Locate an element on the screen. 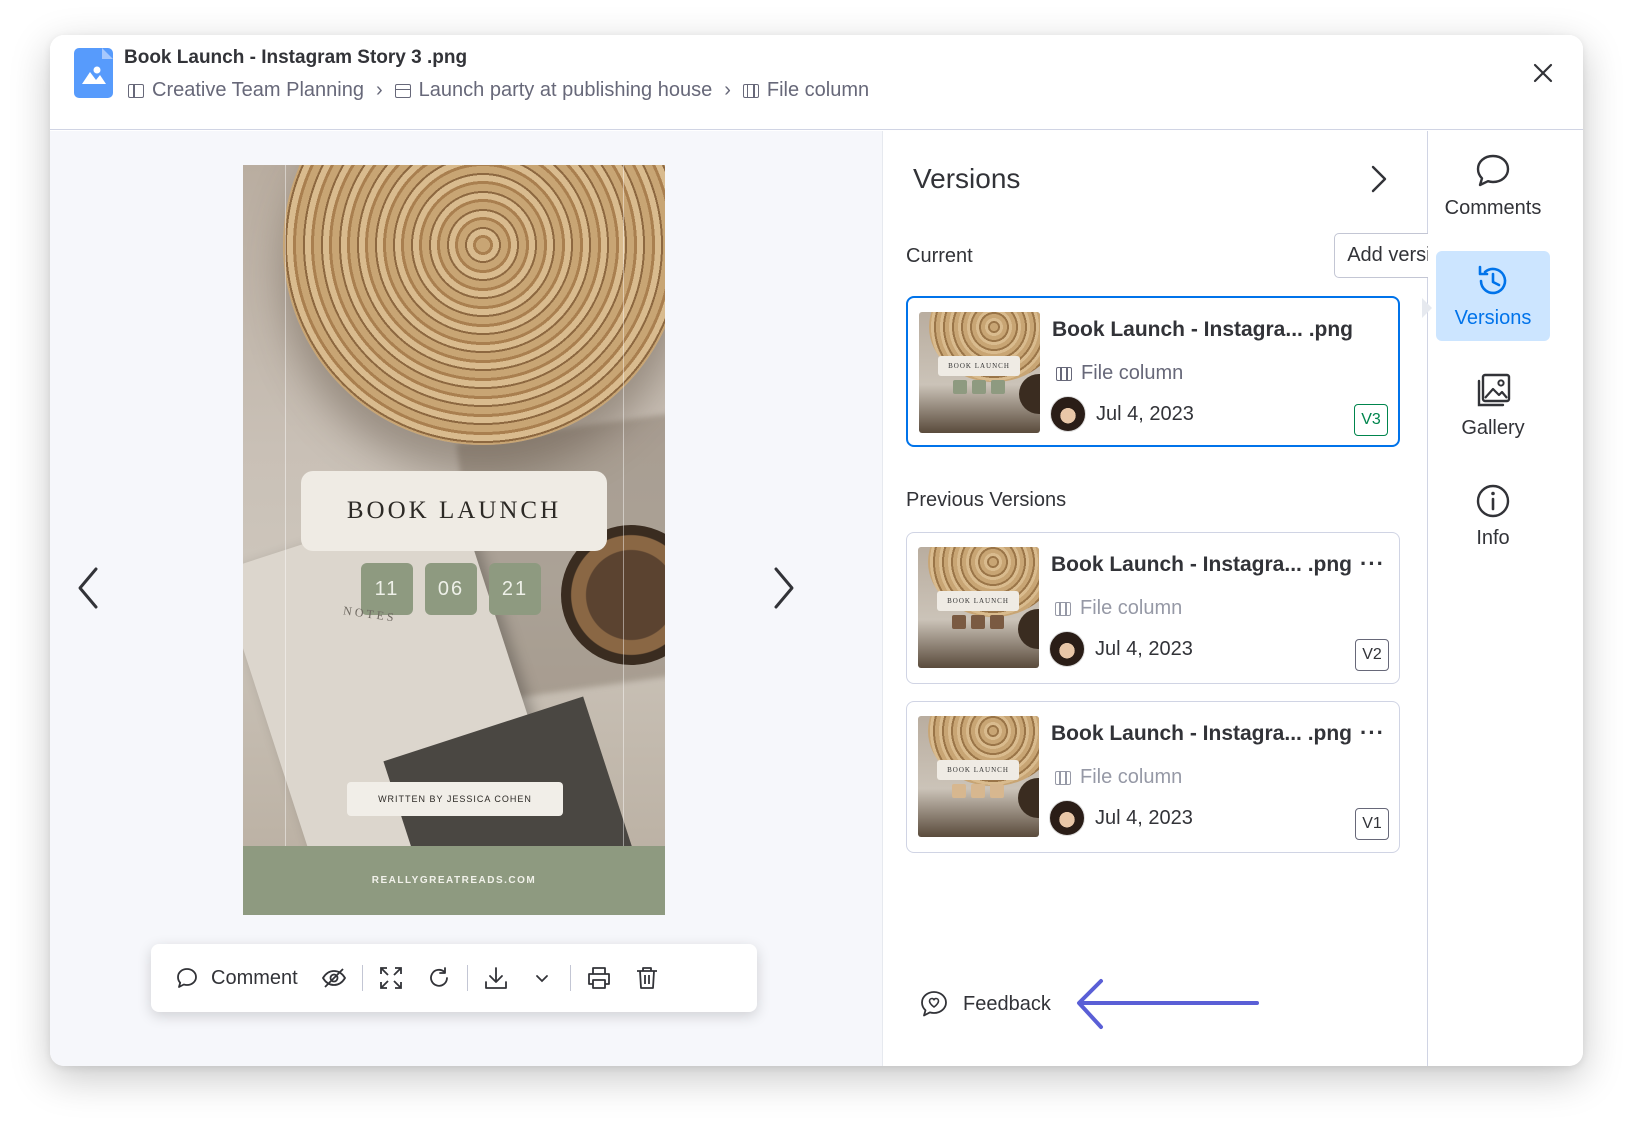 The image size is (1633, 1132). print-button is located at coordinates (599, 978).